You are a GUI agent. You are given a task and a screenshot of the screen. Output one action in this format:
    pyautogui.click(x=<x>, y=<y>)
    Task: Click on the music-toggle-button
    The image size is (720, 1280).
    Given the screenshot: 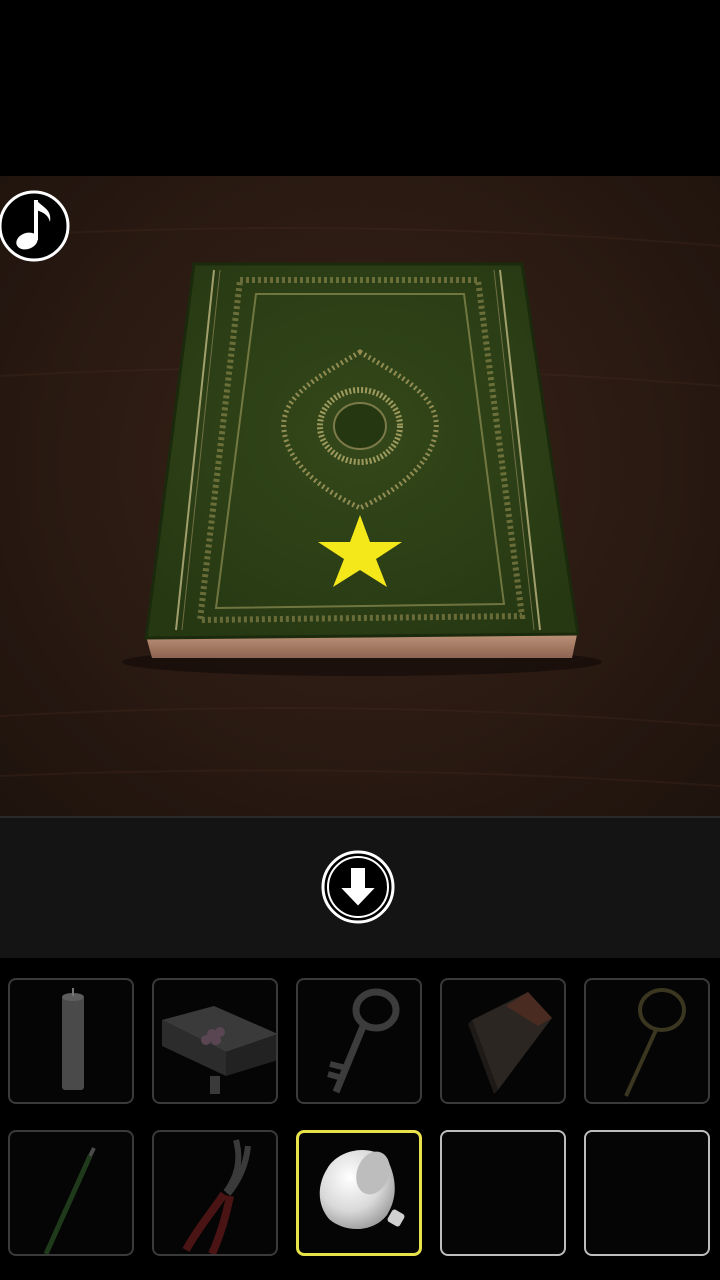 What is the action you would take?
    pyautogui.click(x=35, y=226)
    